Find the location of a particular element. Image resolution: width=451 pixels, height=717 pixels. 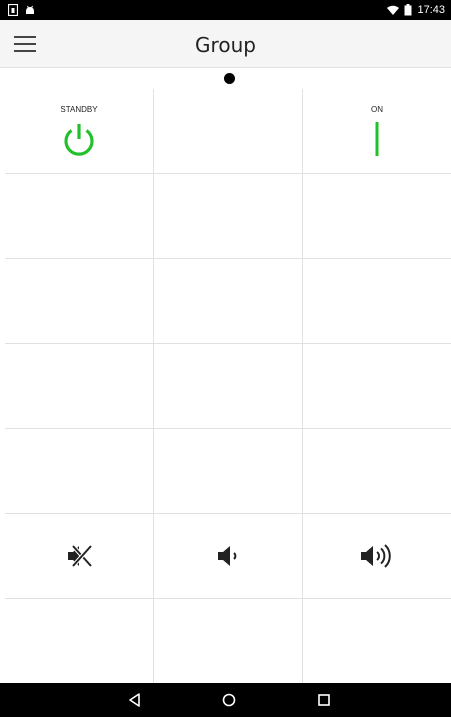

page-dot-active is located at coordinates (229, 78).